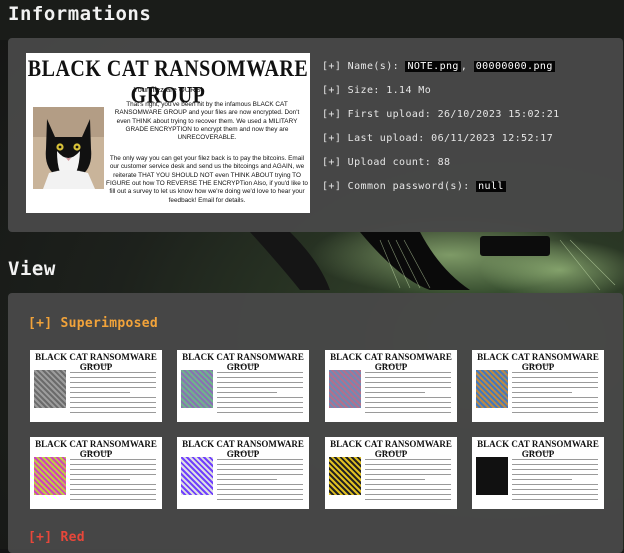 The width and height of the screenshot is (624, 553). I want to click on meta-size: [+] Size: 1.14 Mo, so click(377, 90).